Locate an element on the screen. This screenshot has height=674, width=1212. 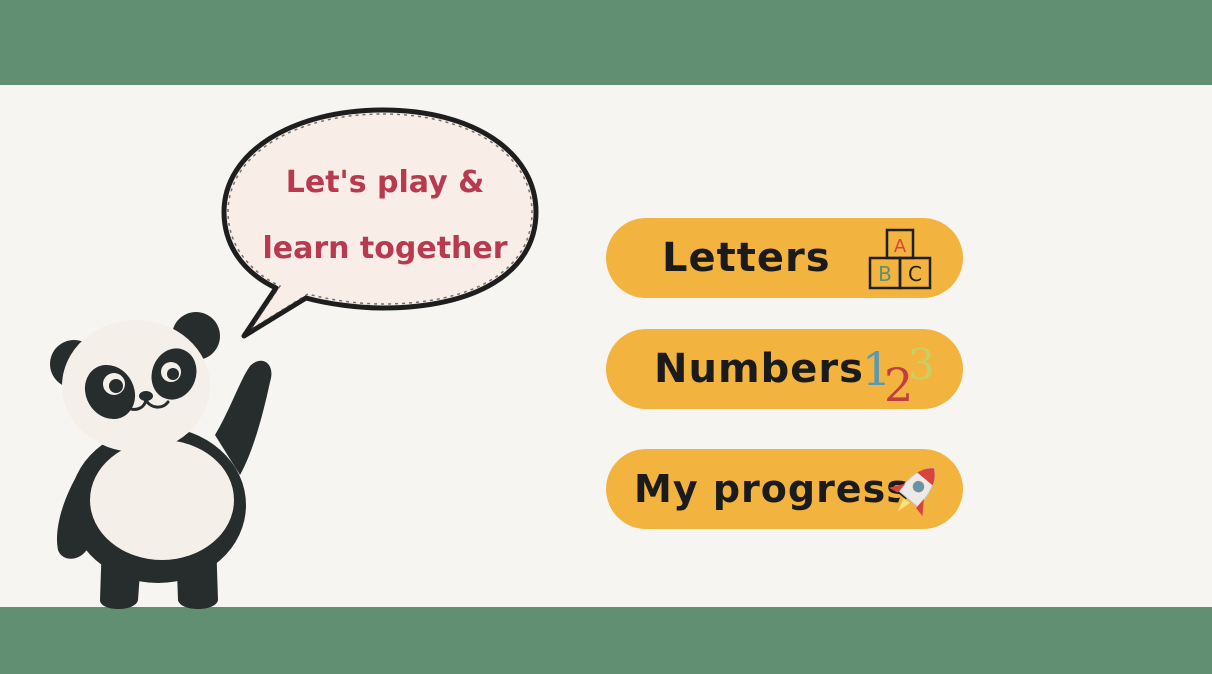
rocket-icon is located at coordinates (911, 492).